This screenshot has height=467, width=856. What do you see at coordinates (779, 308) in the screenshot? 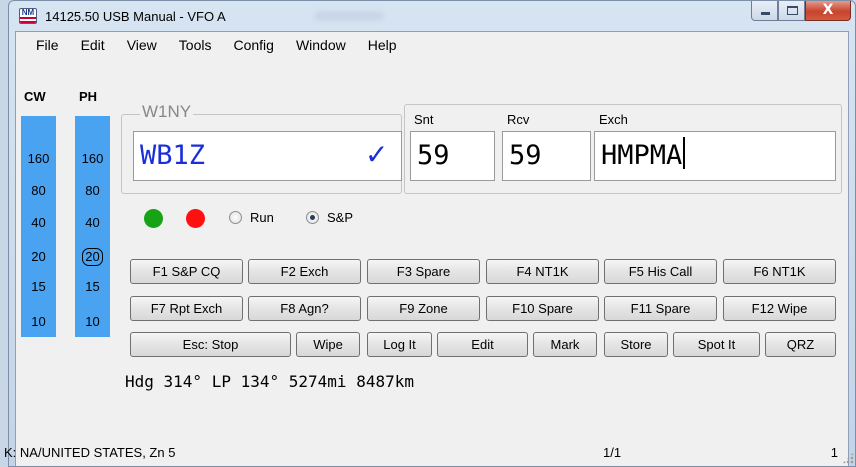
I see `f12-button: F12 Wipe` at bounding box center [779, 308].